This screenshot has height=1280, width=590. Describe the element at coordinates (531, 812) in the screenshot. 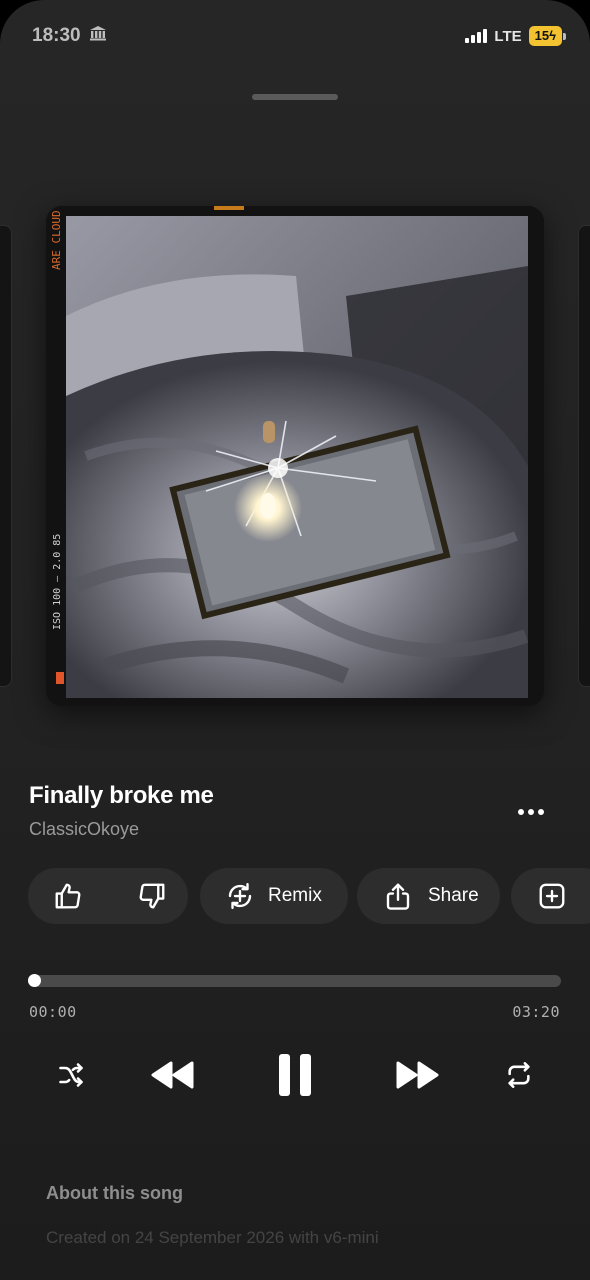

I see `more-options-button` at that location.